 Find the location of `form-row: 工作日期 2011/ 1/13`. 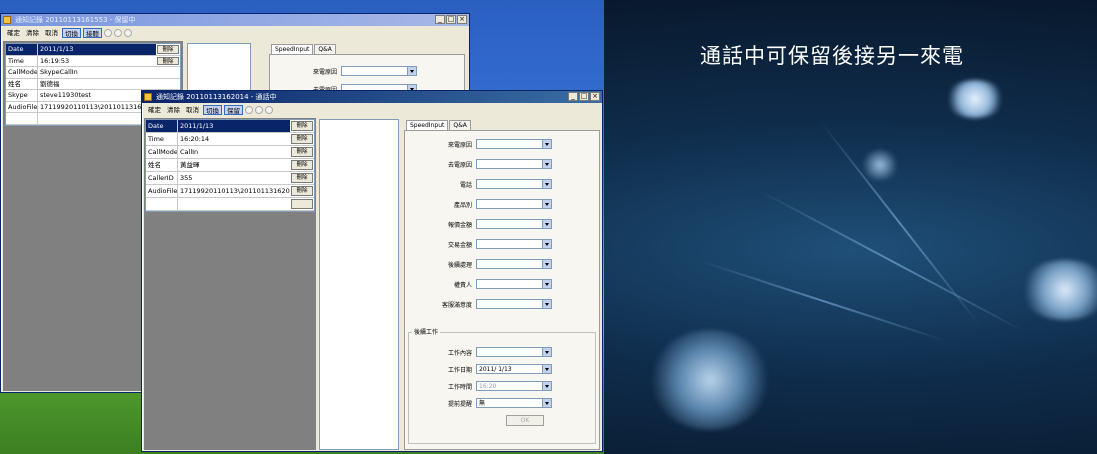

form-row: 工作日期 2011/ 1/13 is located at coordinates (484, 369).